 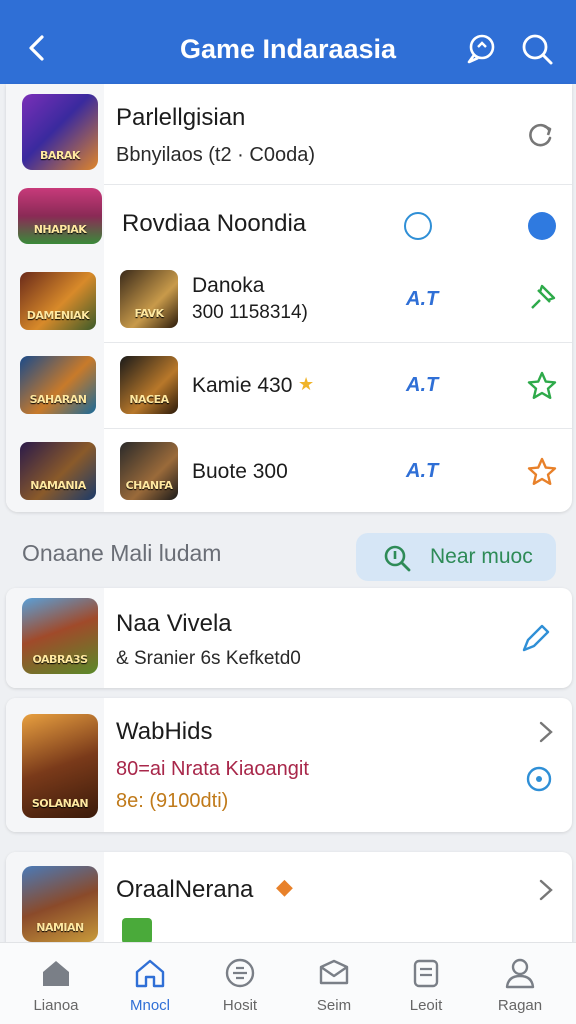 I want to click on item-count: 300 1158314), so click(x=250, y=312).